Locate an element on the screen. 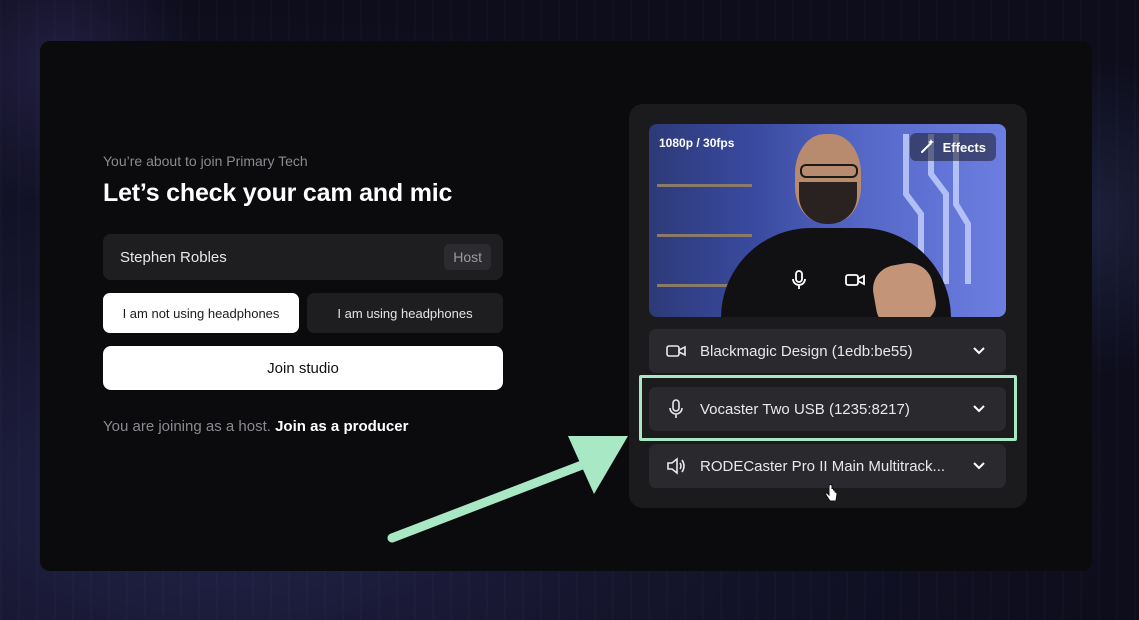  microphone-icon is located at coordinates (799, 282).